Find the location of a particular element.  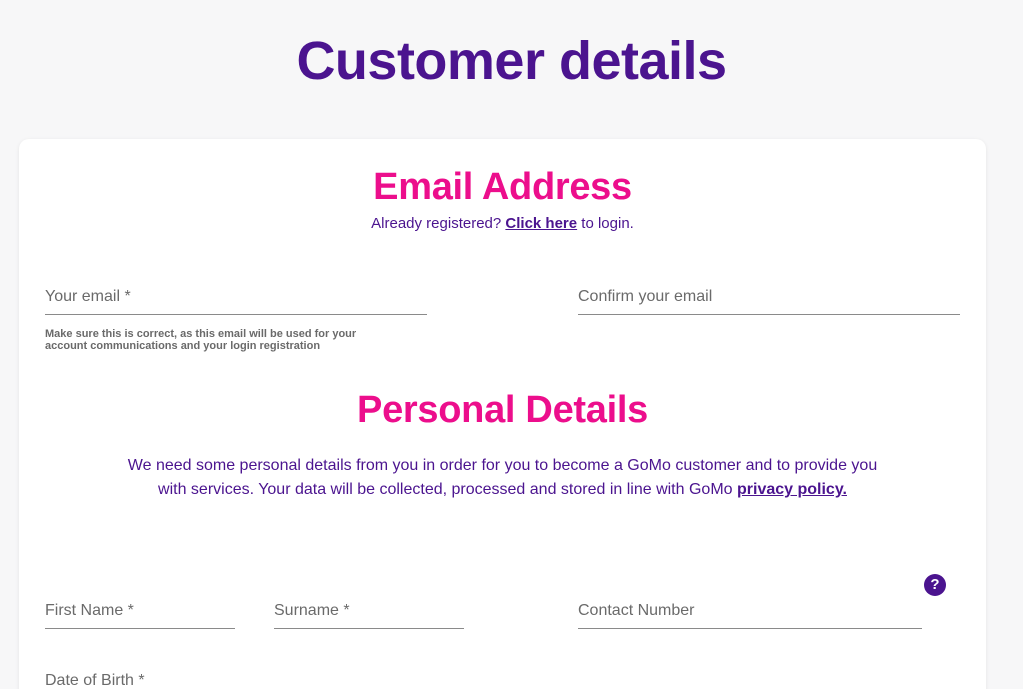

confirm-email-field: Confirm your email is located at coordinates (769, 296).